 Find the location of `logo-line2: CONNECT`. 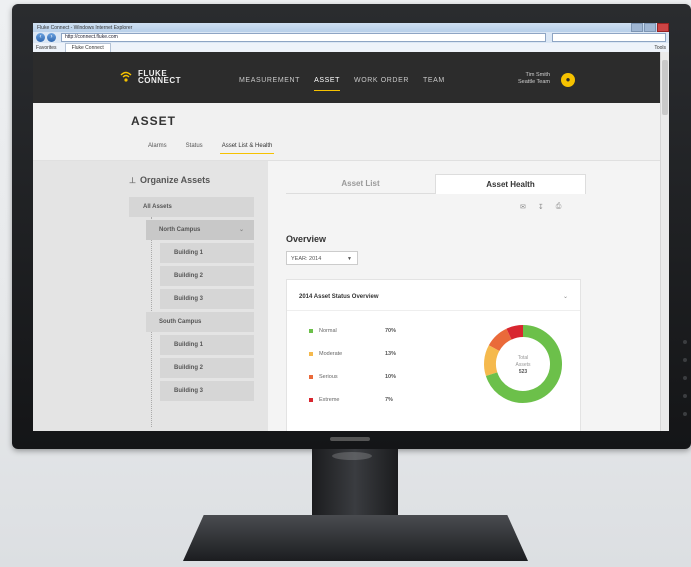

logo-line2: CONNECT is located at coordinates (160, 80).